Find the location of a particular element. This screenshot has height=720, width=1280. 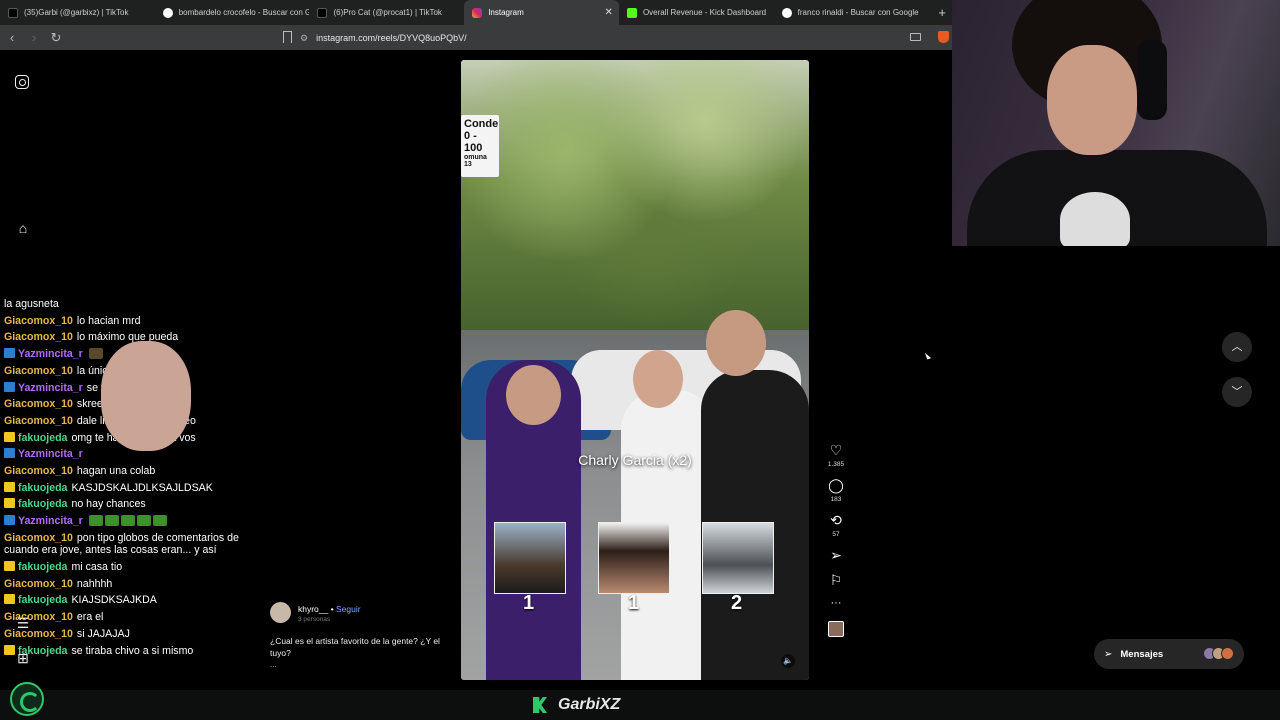

send-icon: ➢ is located at coordinates (1108, 654).